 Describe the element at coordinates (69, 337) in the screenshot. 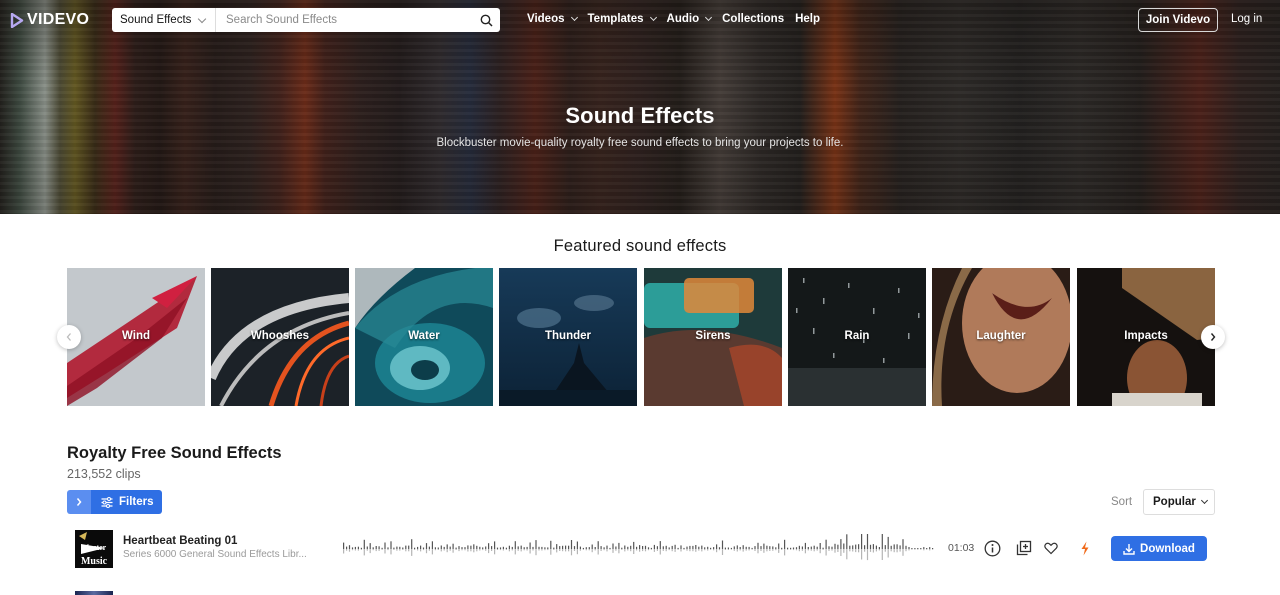

I see `carousel-prev-button` at that location.